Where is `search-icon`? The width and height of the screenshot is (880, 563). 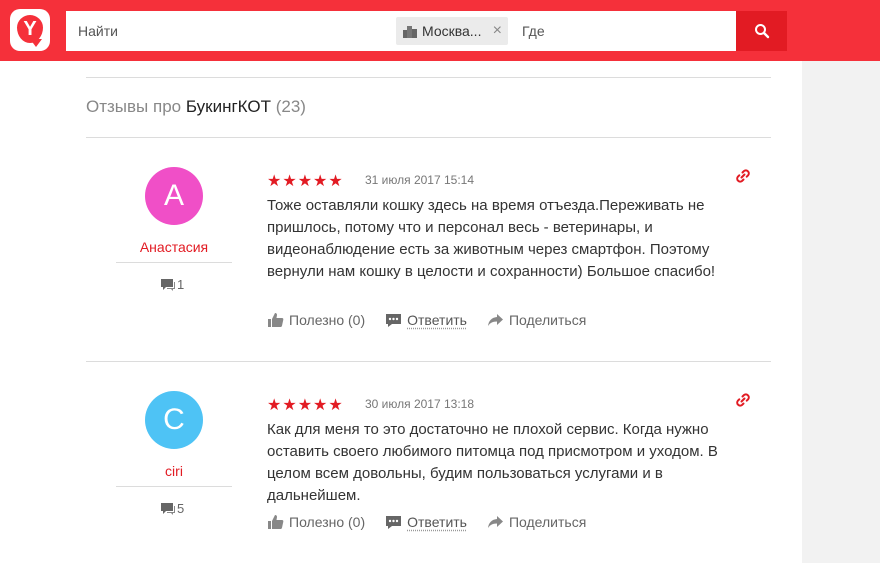
search-icon is located at coordinates (761, 31).